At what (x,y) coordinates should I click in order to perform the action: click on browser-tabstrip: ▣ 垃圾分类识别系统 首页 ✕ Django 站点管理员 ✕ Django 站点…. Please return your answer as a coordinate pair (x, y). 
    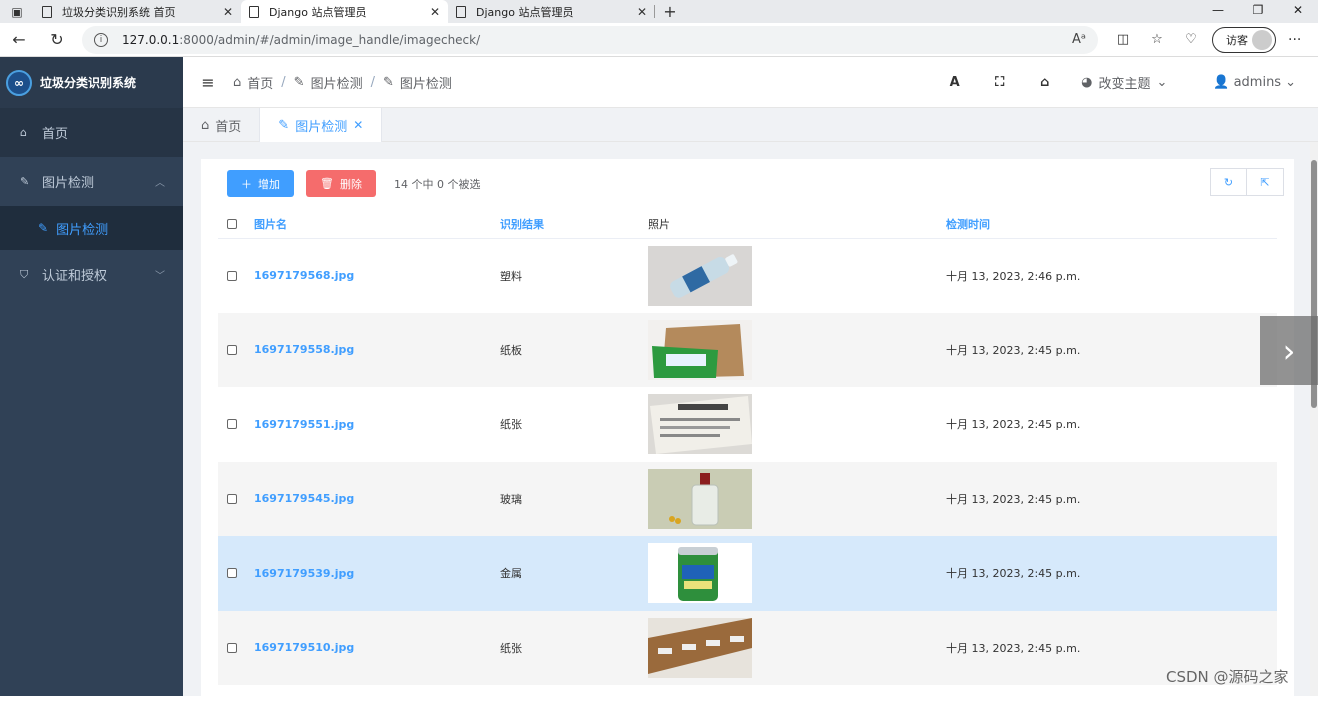
    Looking at the image, I should click on (659, 11).